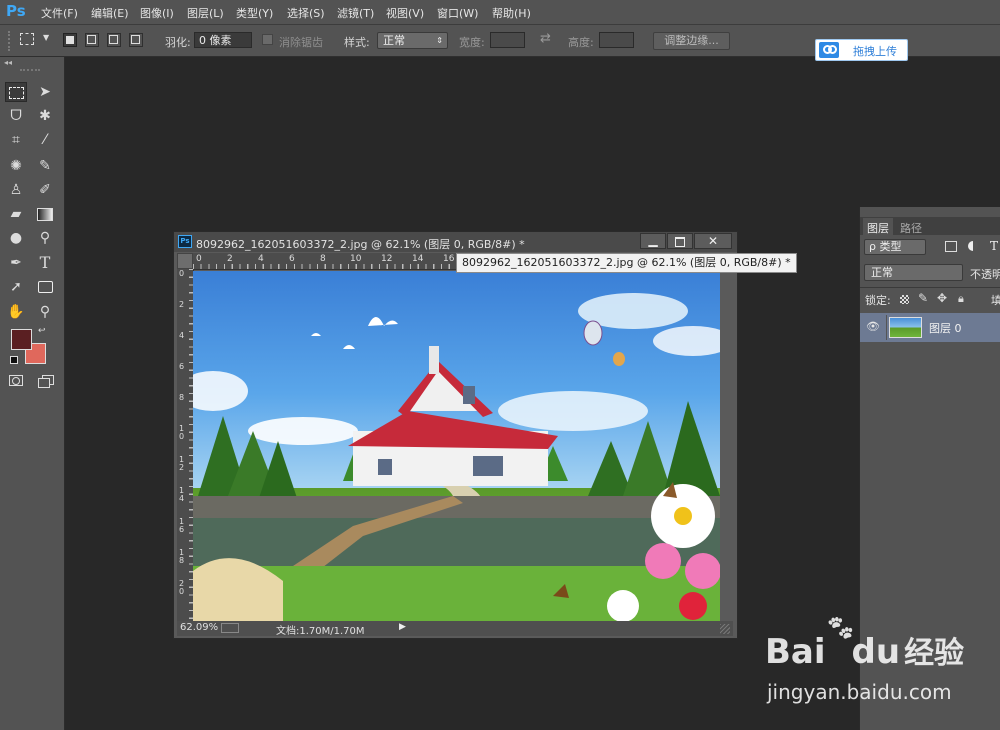  What do you see at coordinates (985, 274) in the screenshot?
I see `opacity-label: 不透明` at bounding box center [985, 274].